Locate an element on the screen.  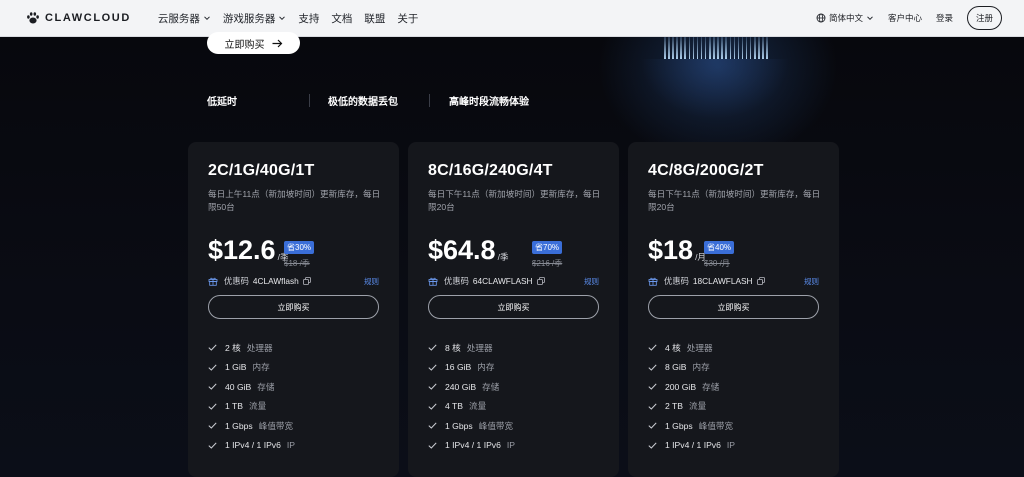
spec-cpu: 8 核处理器 is located at coordinates (471, 348).